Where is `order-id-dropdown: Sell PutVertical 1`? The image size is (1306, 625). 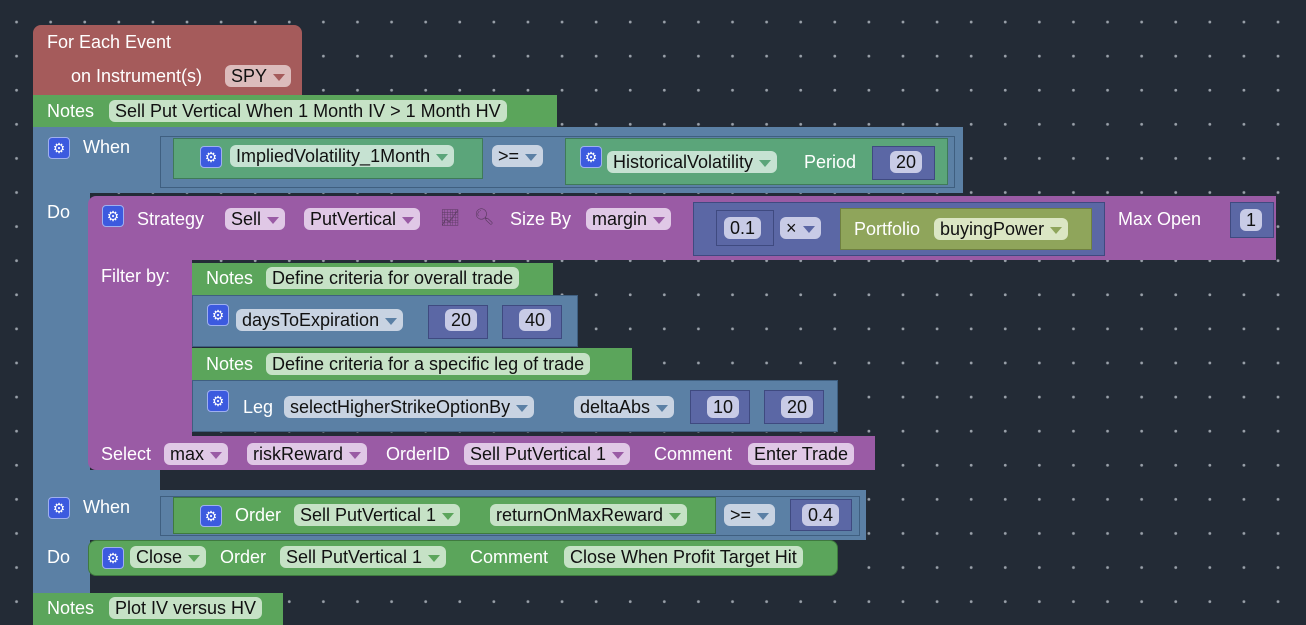 order-id-dropdown: Sell PutVertical 1 is located at coordinates (547, 454).